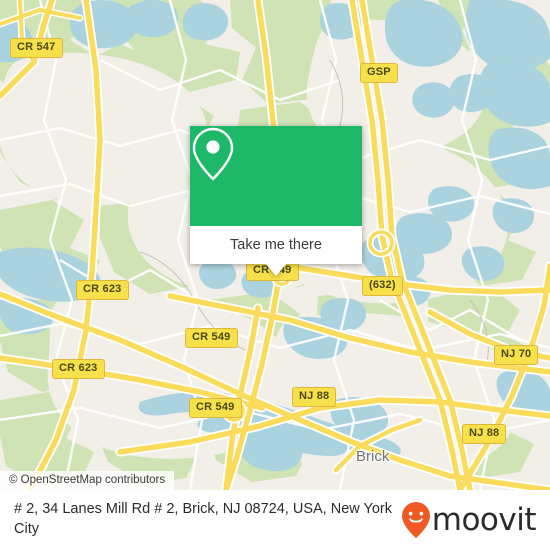  I want to click on map-shield-cr549-mid: CR 549, so click(211, 338).